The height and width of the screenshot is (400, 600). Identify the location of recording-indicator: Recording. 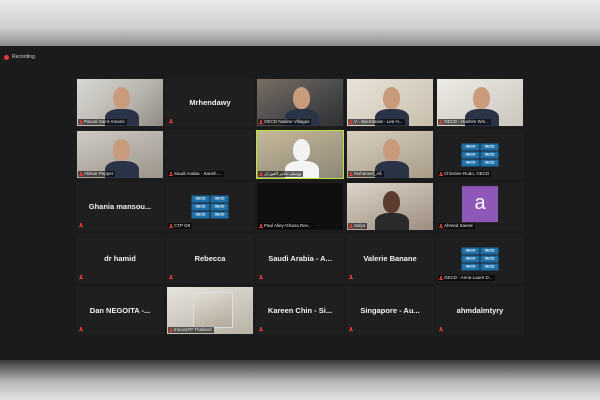
(19, 57).